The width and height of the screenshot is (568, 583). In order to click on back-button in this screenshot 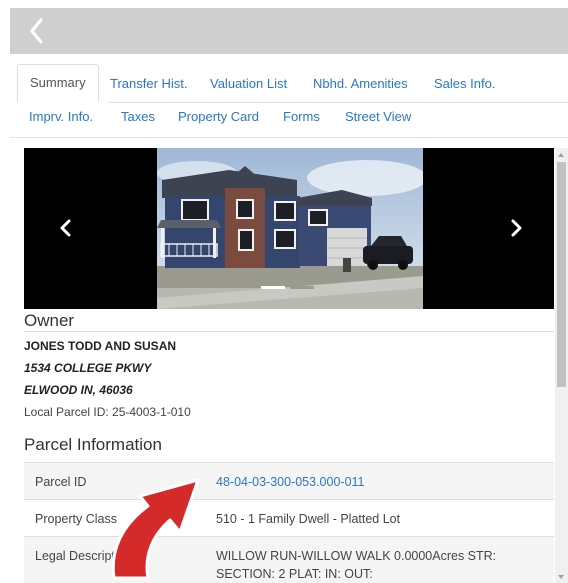, I will do `click(37, 31)`.